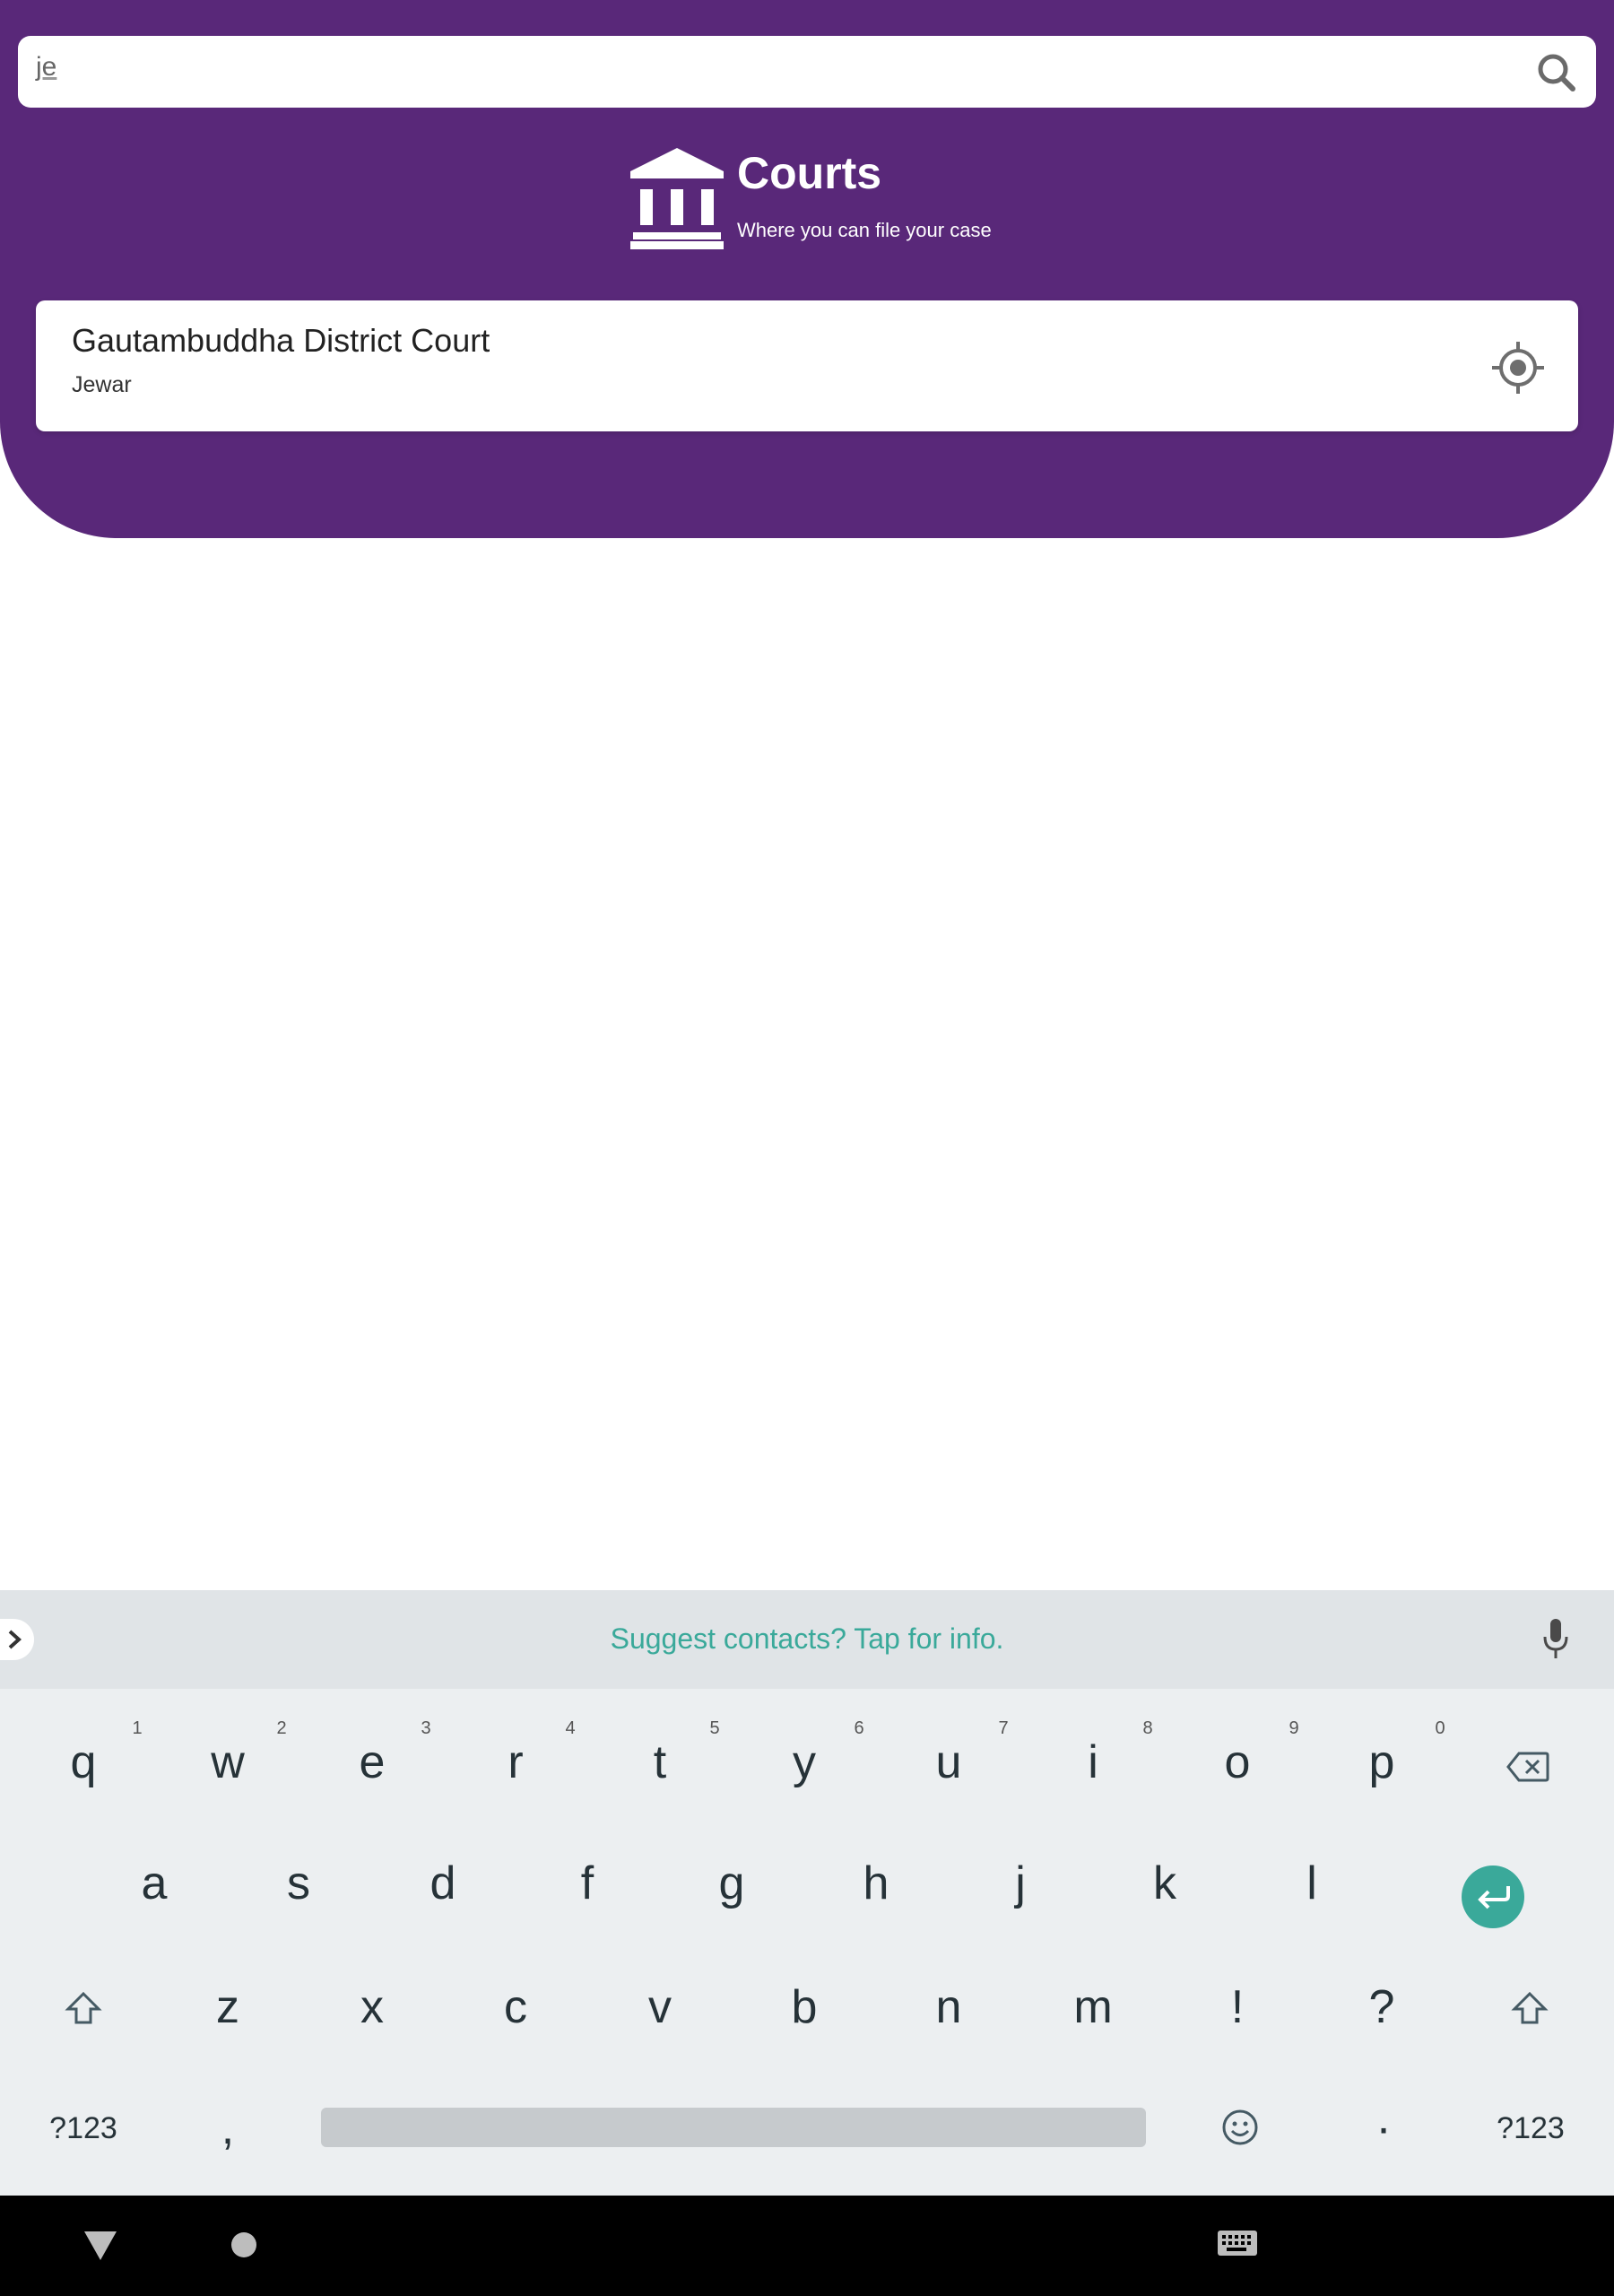 The width and height of the screenshot is (1614, 2296). What do you see at coordinates (228, 2007) in the screenshot?
I see `key-z: z` at bounding box center [228, 2007].